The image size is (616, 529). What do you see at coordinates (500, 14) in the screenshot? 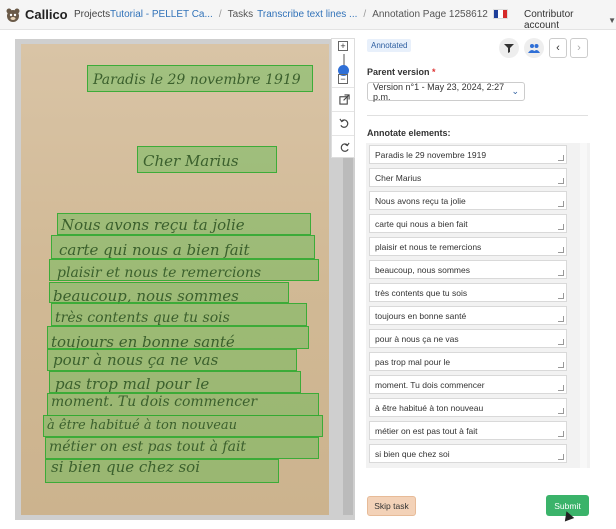
I see `french-flag-icon` at bounding box center [500, 14].